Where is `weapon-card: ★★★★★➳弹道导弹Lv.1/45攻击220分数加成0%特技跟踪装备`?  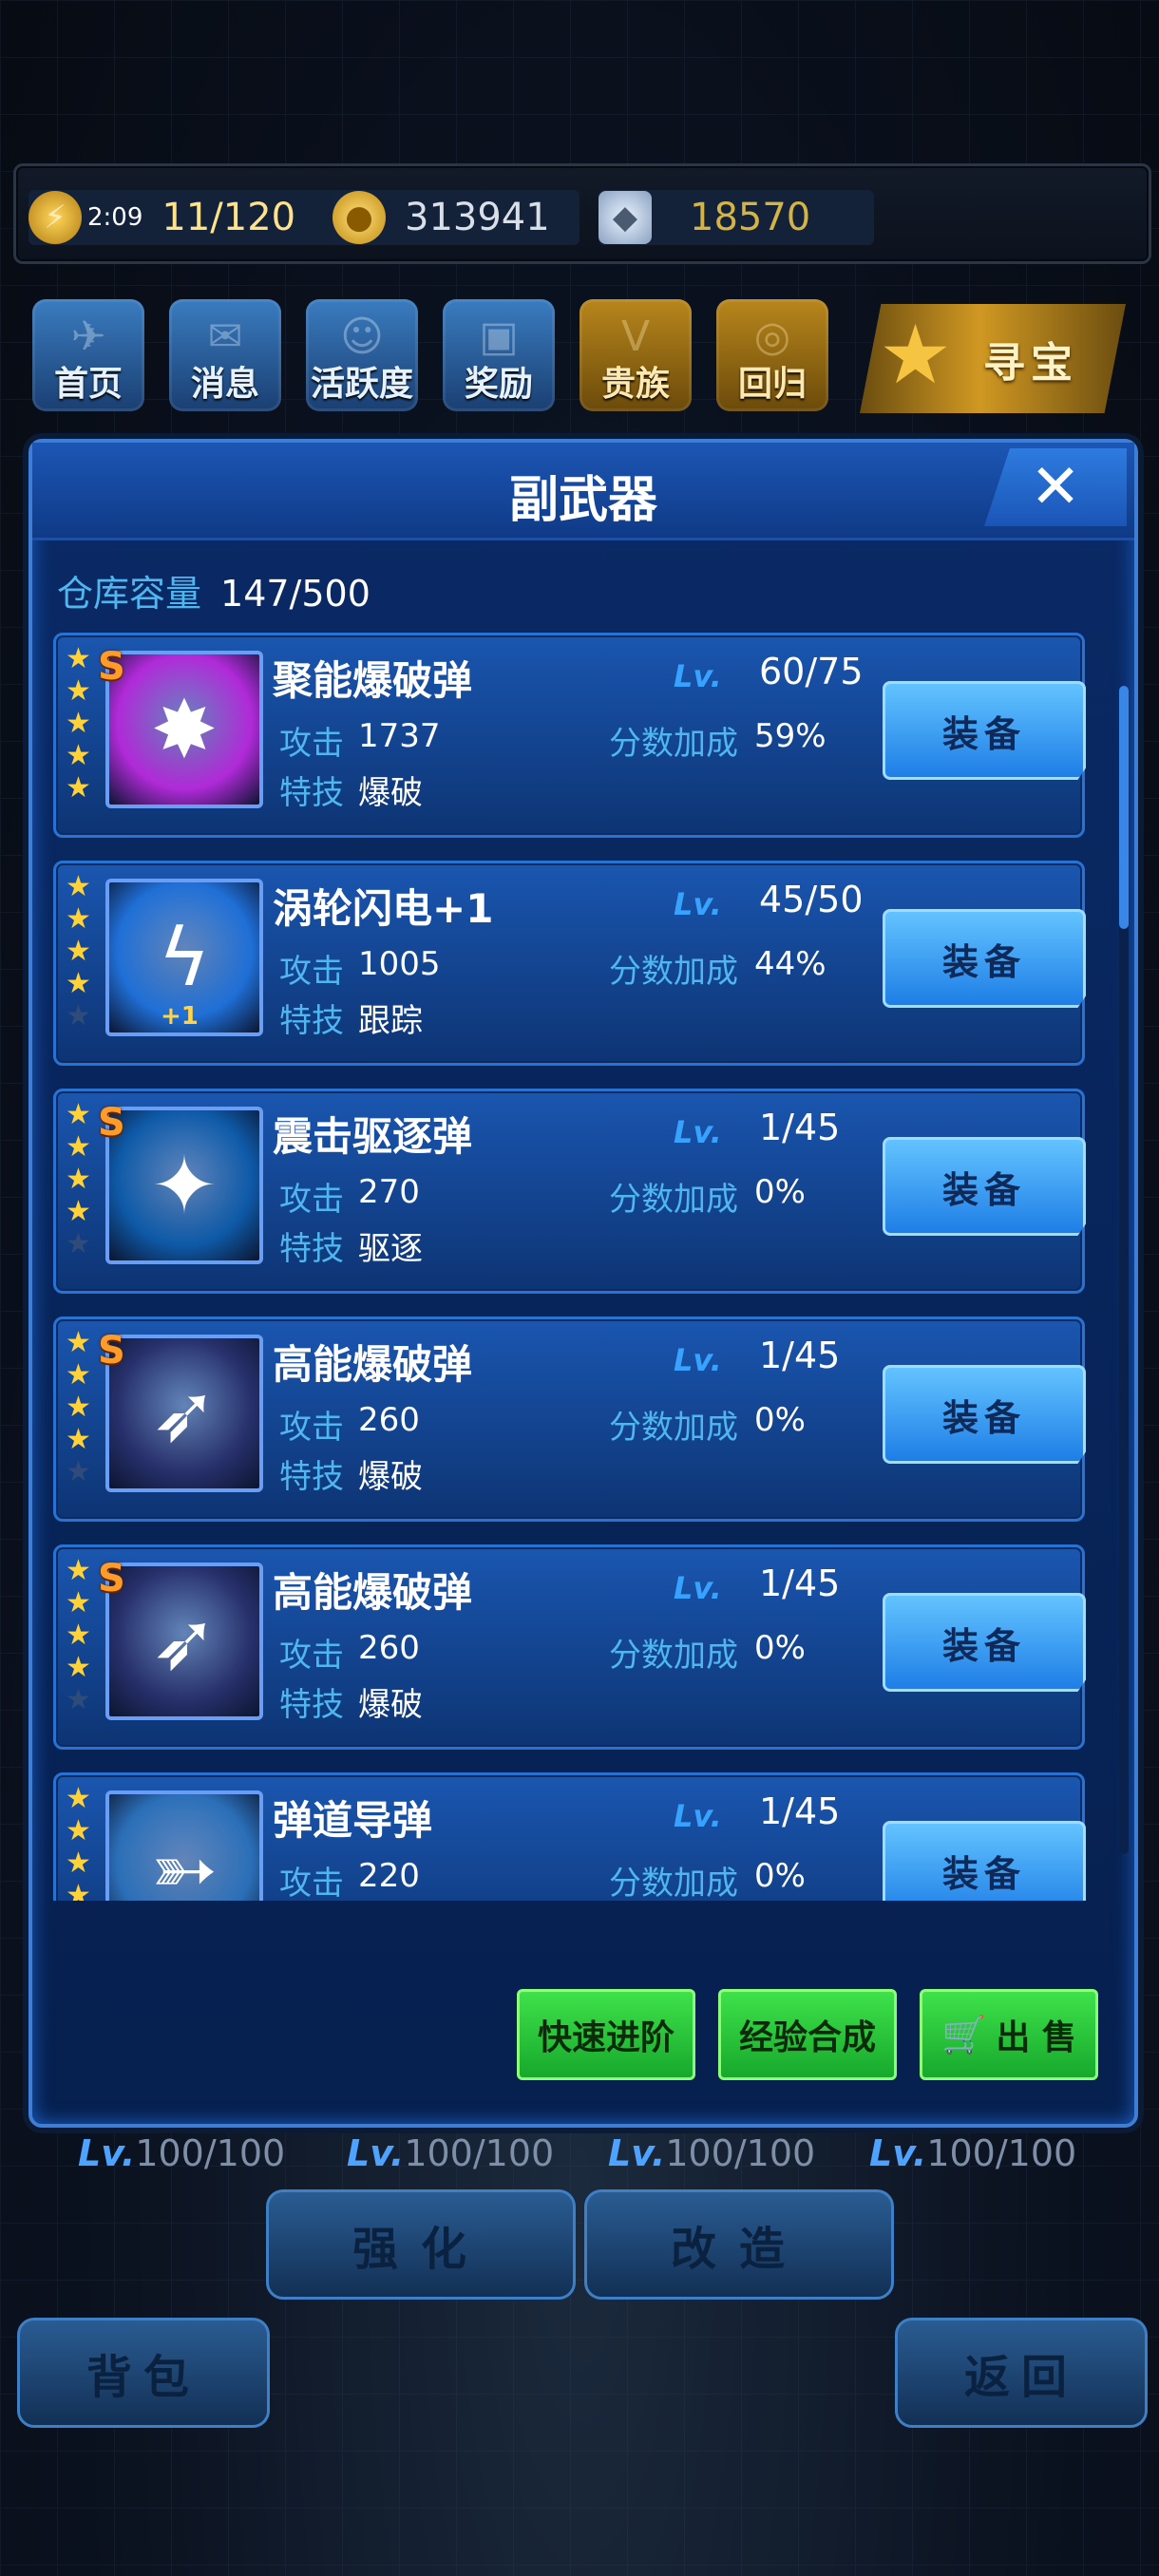 weapon-card: ★★★★★➳弹道导弹Lv.1/45攻击220分数加成0%特技跟踪装备 is located at coordinates (569, 1837).